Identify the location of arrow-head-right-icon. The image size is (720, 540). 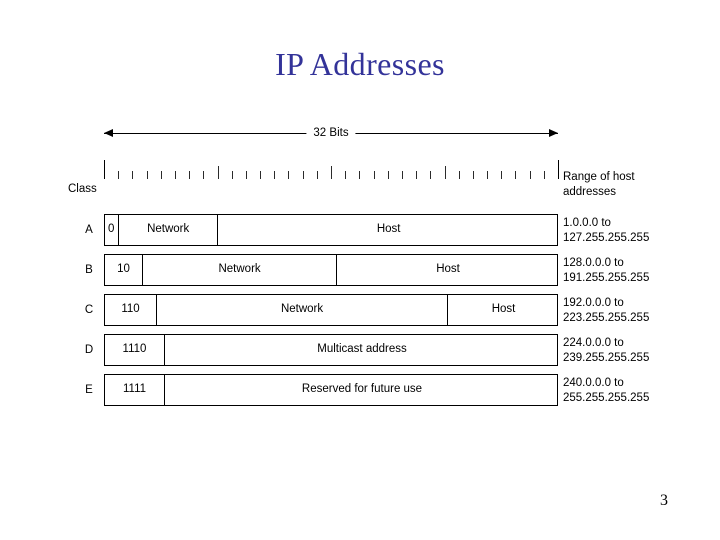
(553, 132).